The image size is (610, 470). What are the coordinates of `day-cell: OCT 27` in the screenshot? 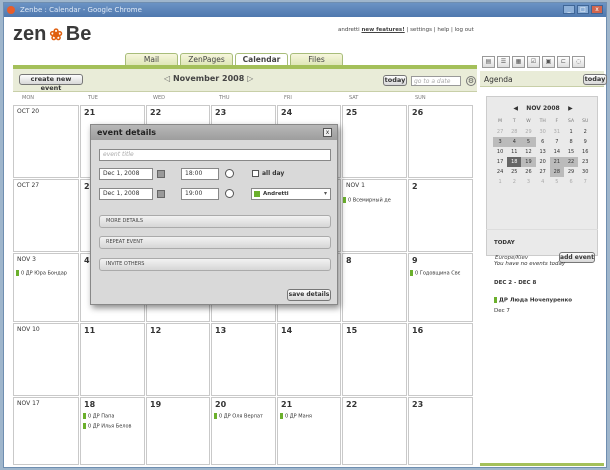 It's located at (46, 215).